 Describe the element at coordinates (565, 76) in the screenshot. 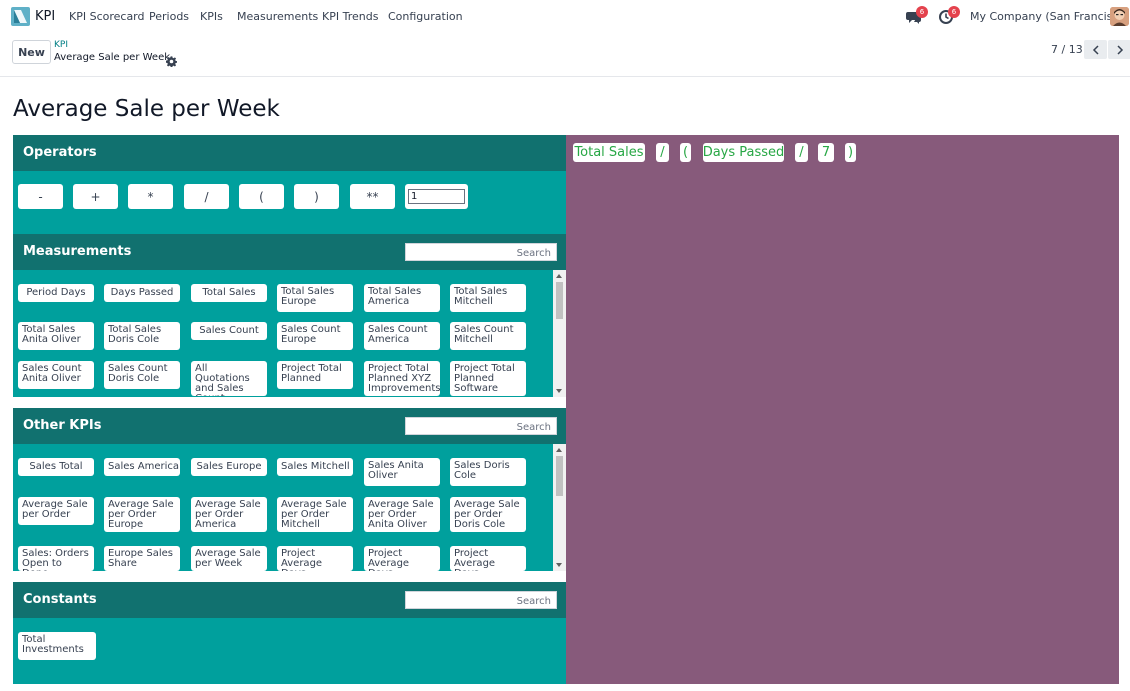

I see `control-panel-divider` at that location.